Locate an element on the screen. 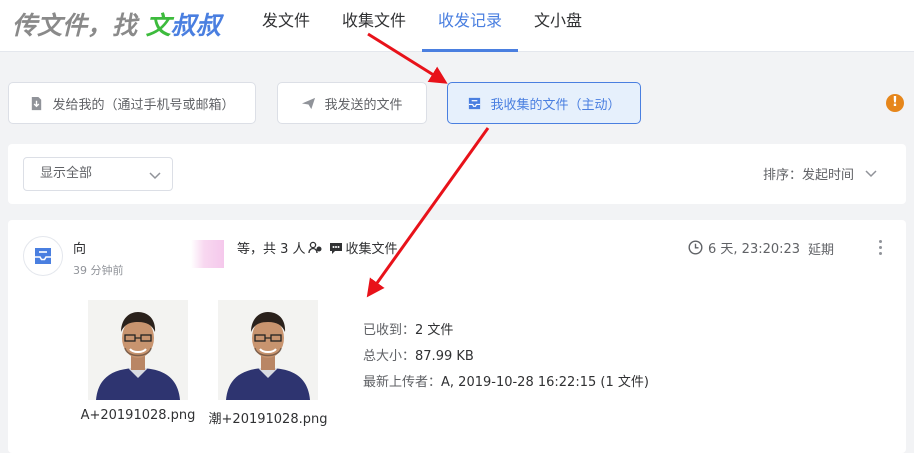  main-nav: 发文件 收集文件 收发记录 文小盘 is located at coordinates (422, 26).